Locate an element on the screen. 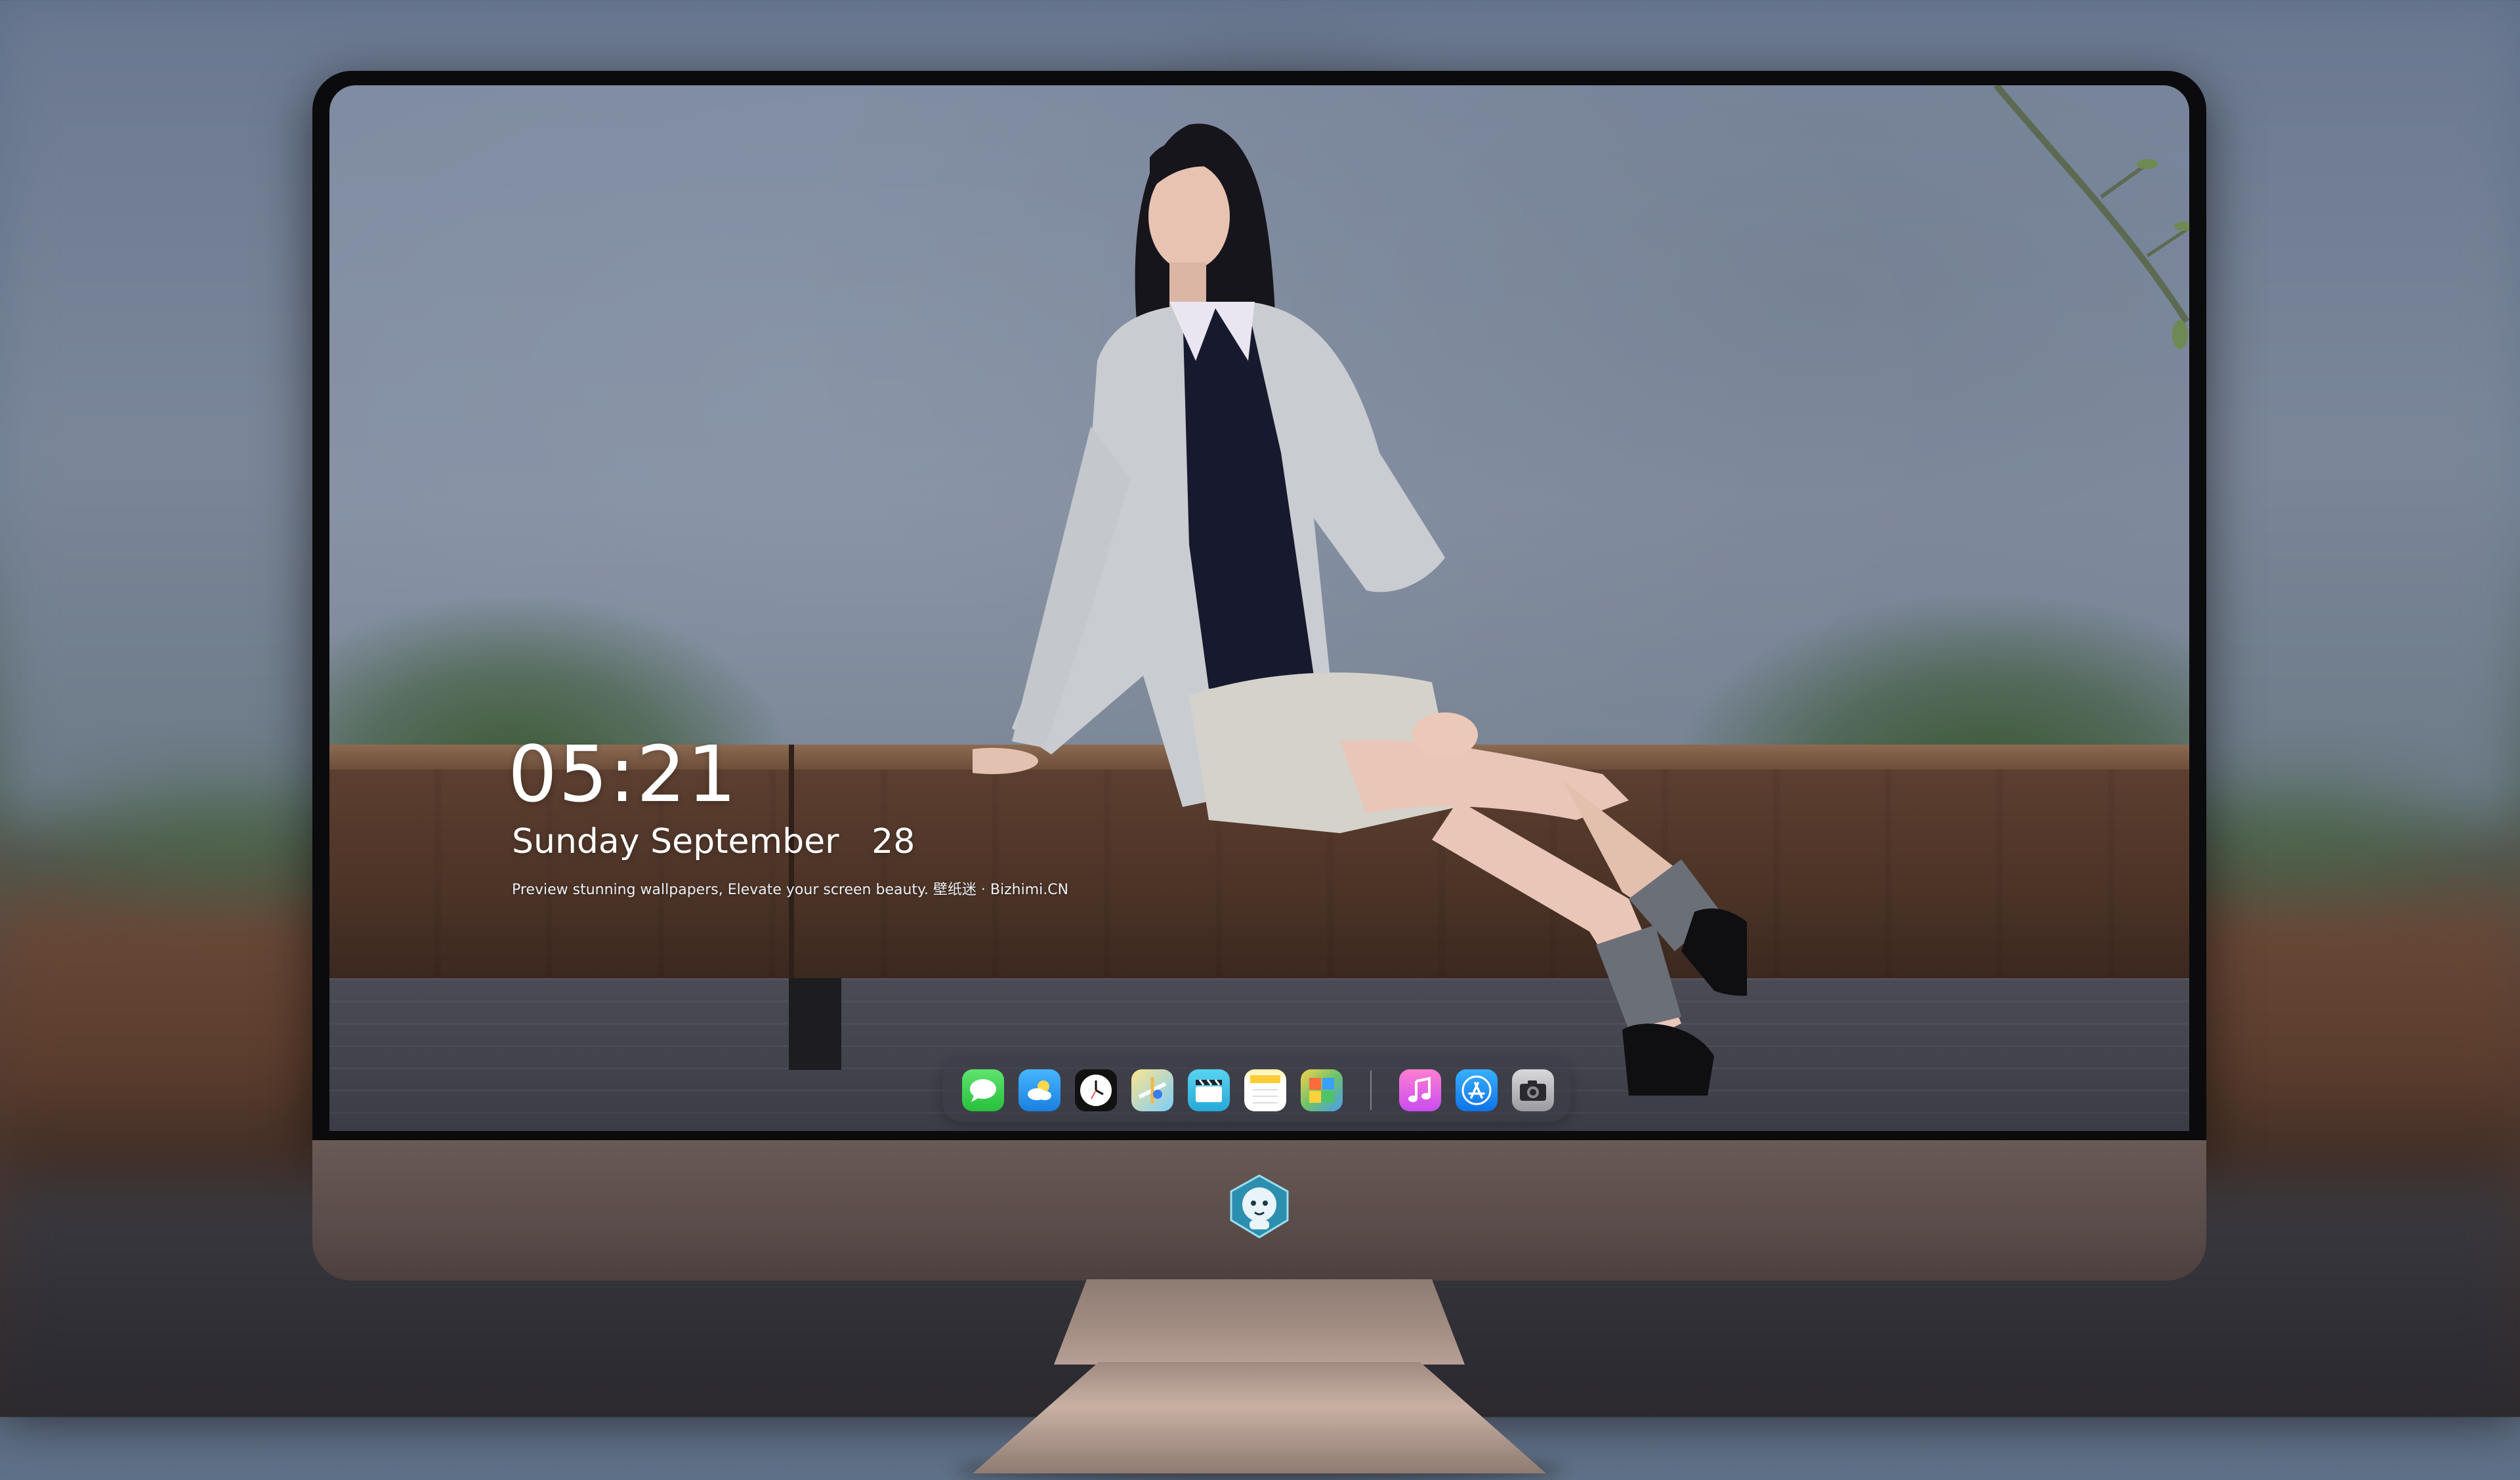  dock-clock-app is located at coordinates (1096, 1090).